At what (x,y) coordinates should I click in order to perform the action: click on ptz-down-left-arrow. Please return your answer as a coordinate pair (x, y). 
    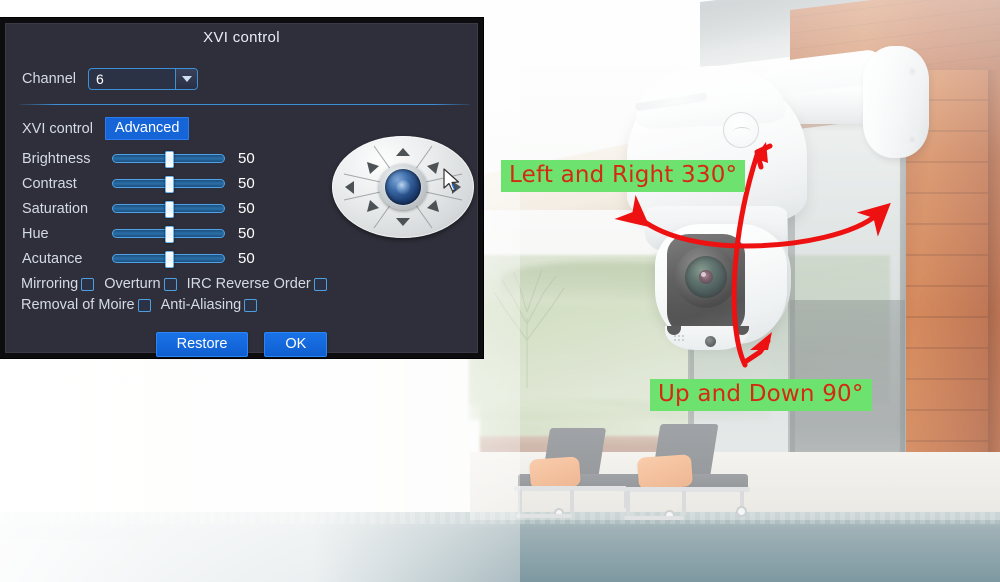
    Looking at the image, I should click on (373, 206).